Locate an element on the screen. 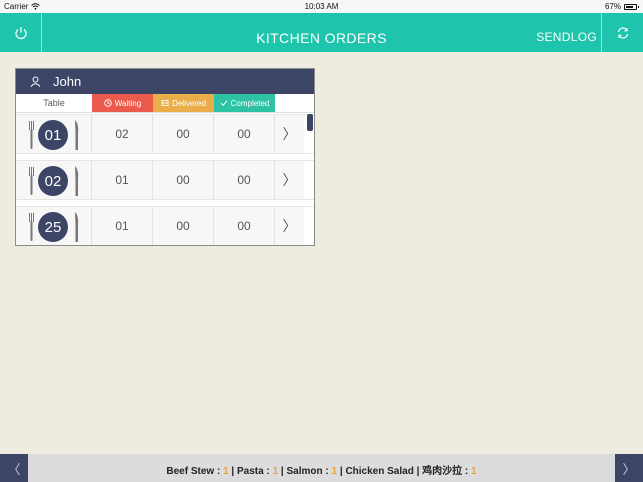  table-row: 25 01 00 00 〉 is located at coordinates (165, 225).